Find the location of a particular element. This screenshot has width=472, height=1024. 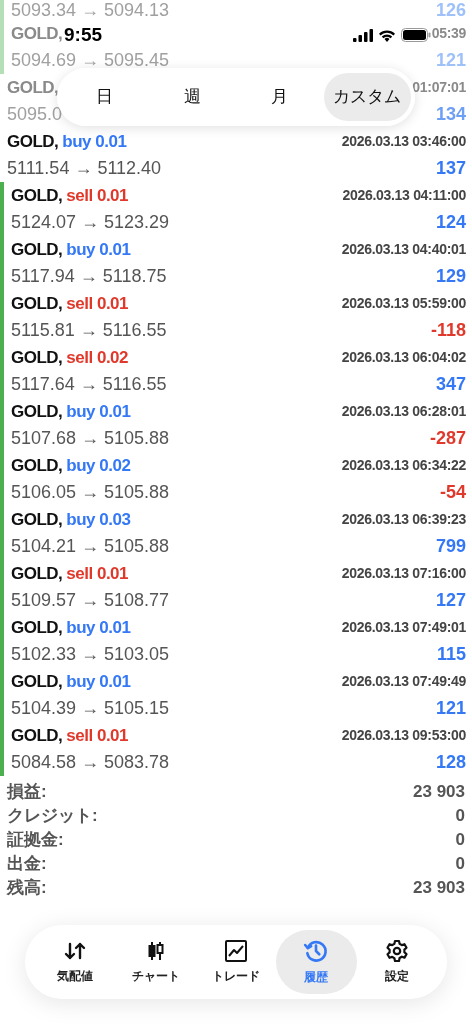

profit-value: 134 is located at coordinates (450, 114).